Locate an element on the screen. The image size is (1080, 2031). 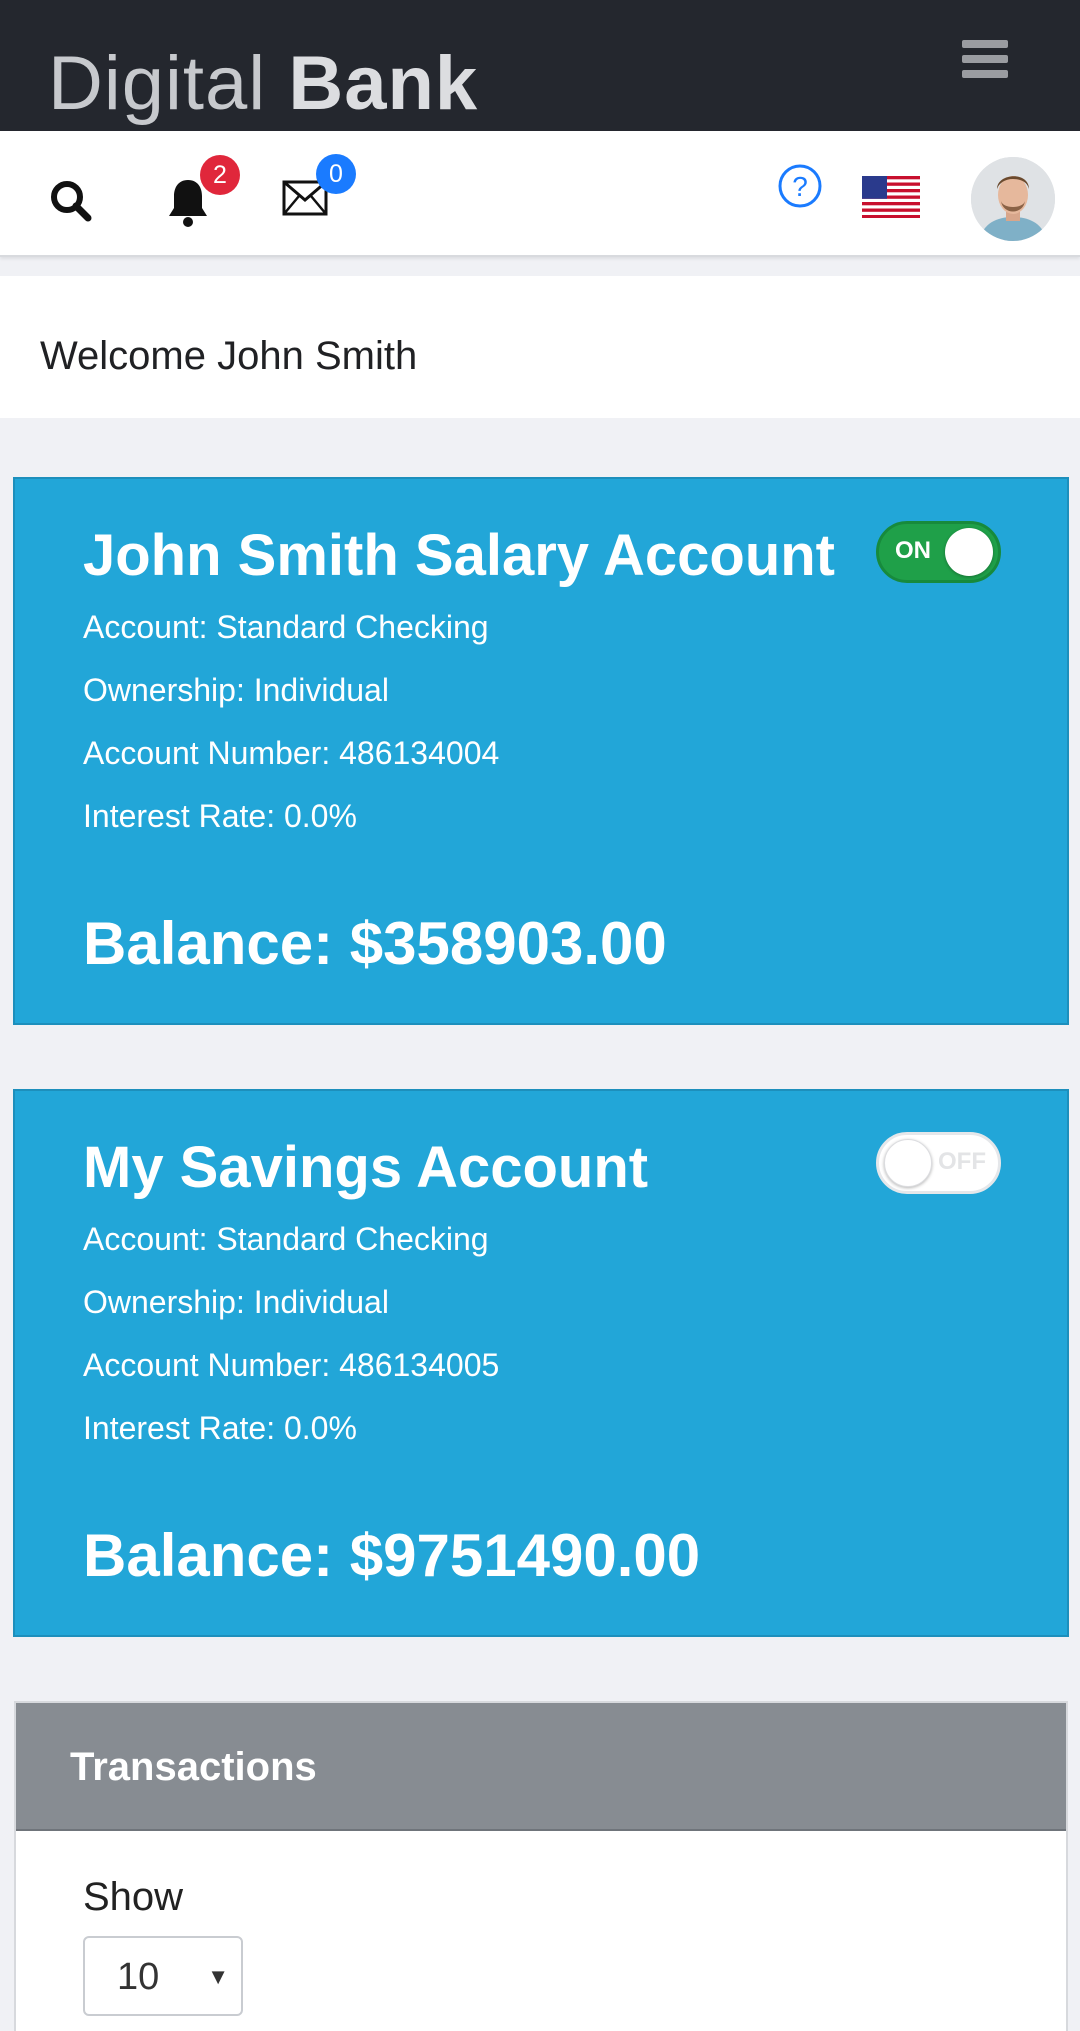
notifications-badge: 2 is located at coordinates (220, 175).